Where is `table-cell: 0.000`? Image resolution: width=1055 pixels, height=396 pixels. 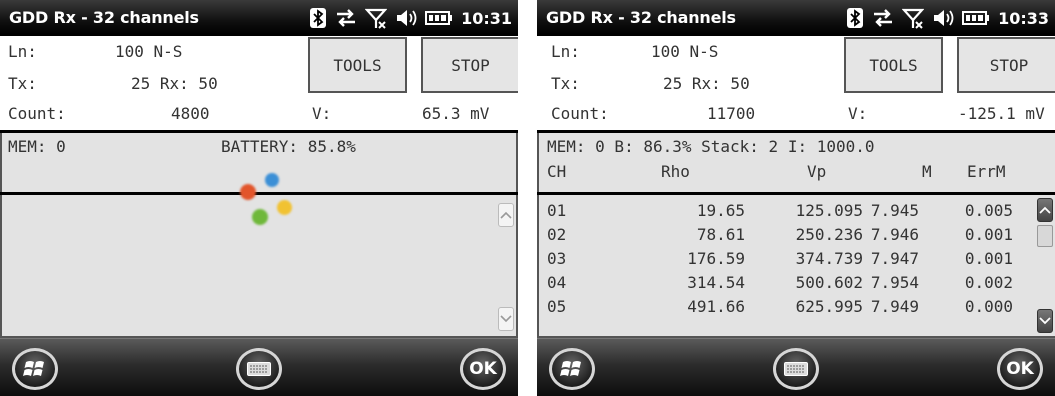
table-cell: 0.000 is located at coordinates (988, 306).